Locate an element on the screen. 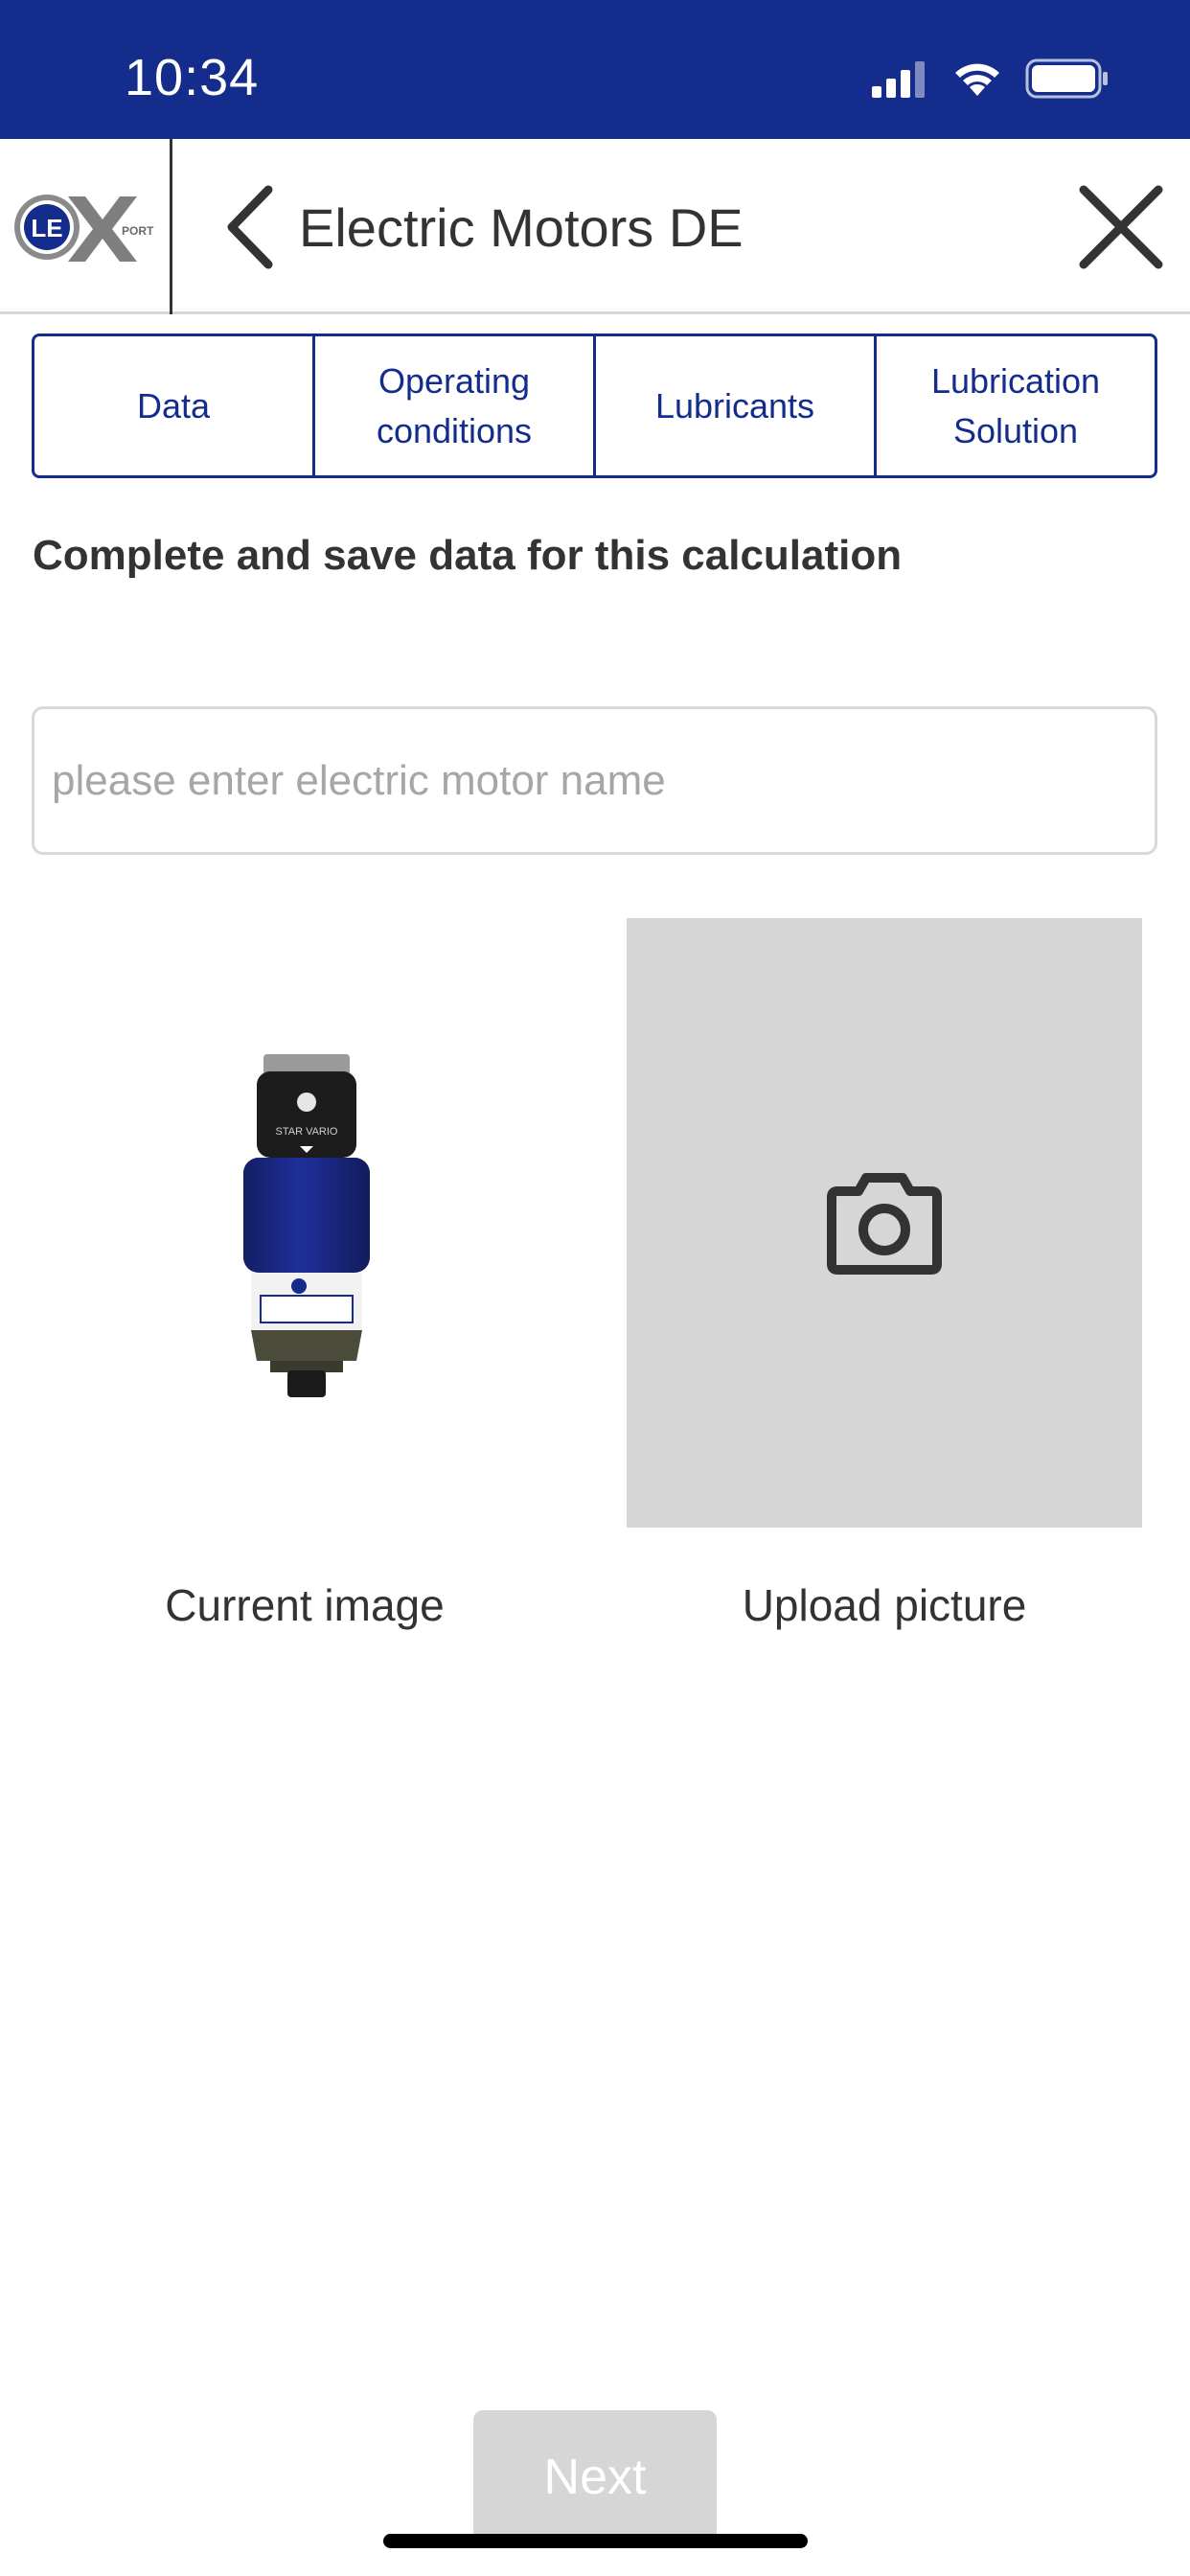 Image resolution: width=1190 pixels, height=2576 pixels. next-button: Next is located at coordinates (595, 2477).